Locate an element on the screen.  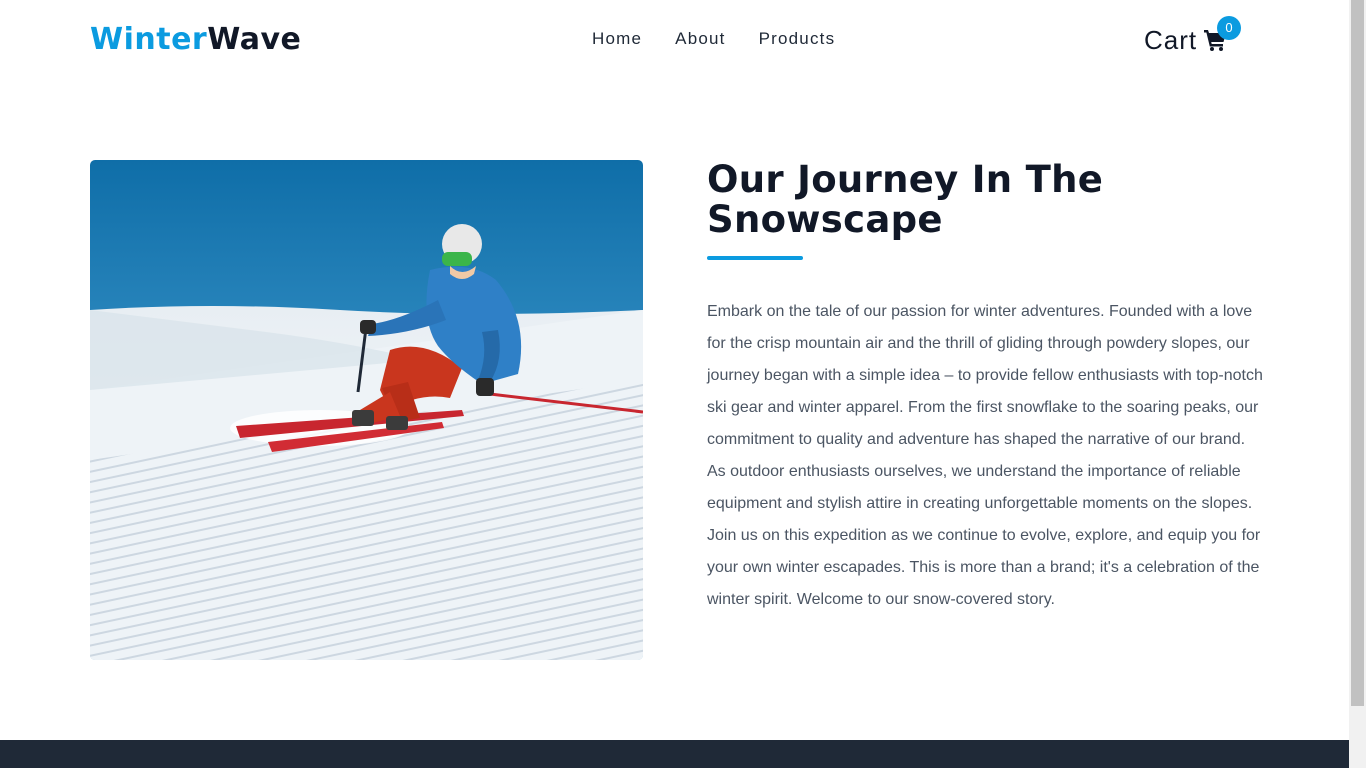
nav-home-link: Home is located at coordinates (617, 39).